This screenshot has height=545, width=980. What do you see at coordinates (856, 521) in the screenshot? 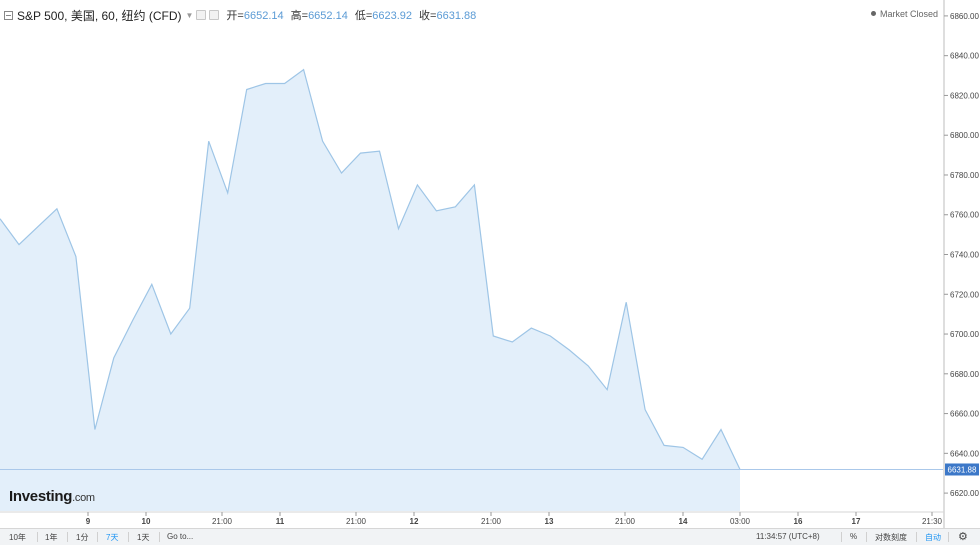
I see `x-tick-label: 17` at bounding box center [856, 521].